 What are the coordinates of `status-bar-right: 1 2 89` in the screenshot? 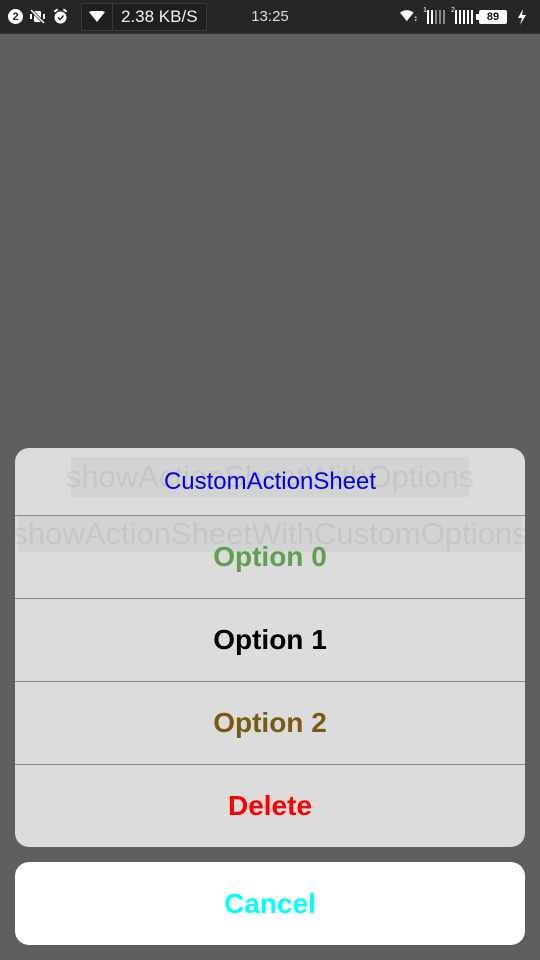 It's located at (465, 16).